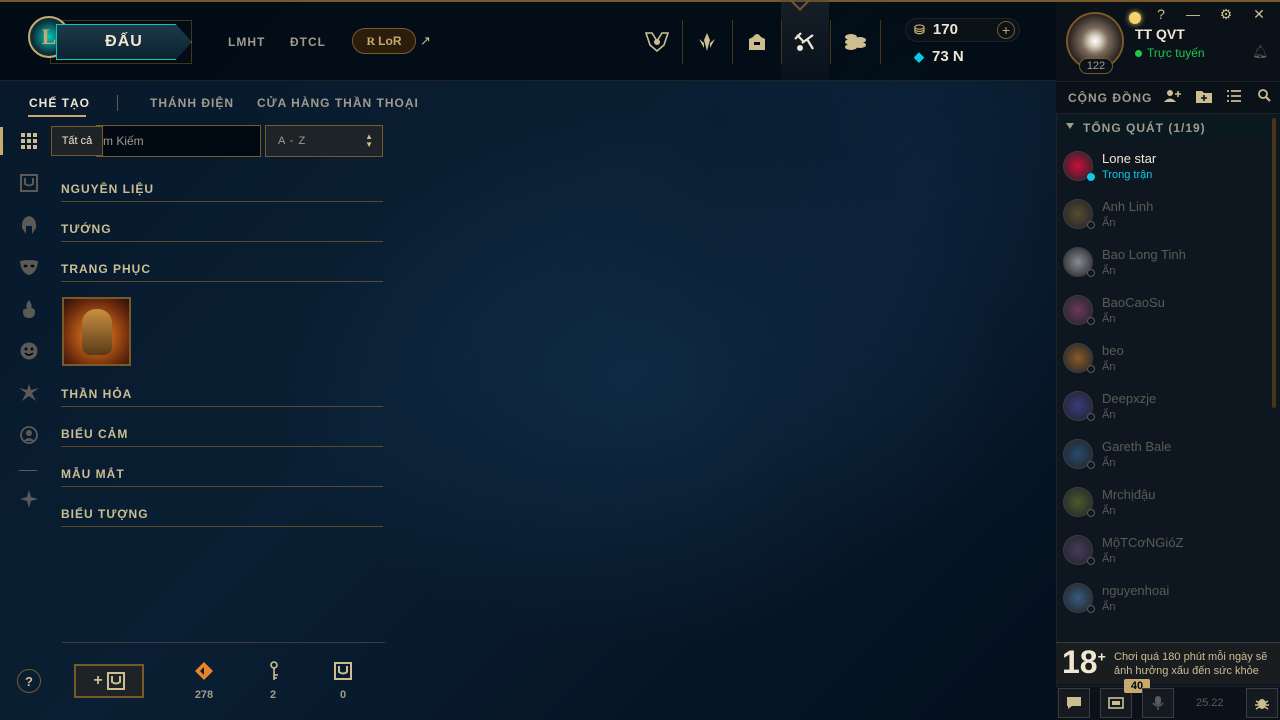  Describe the element at coordinates (1234, 97) in the screenshot. I see `list-view-icon` at that location.